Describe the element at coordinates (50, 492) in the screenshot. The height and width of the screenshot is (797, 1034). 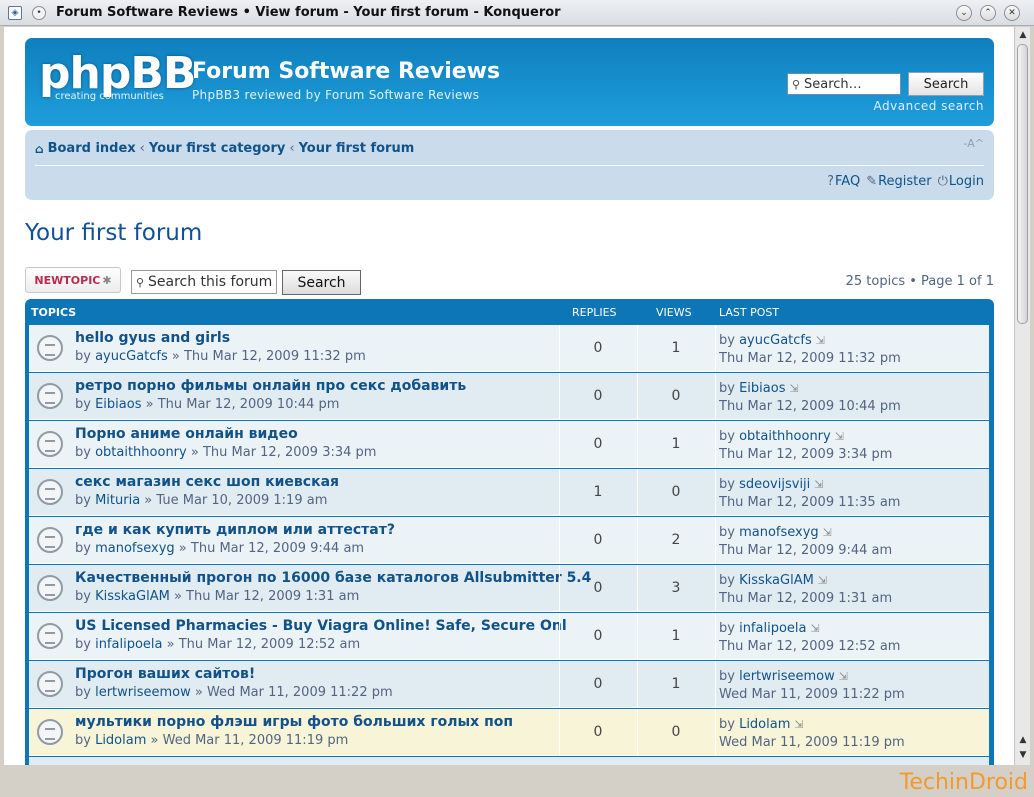
I see `topic-read-icon` at that location.